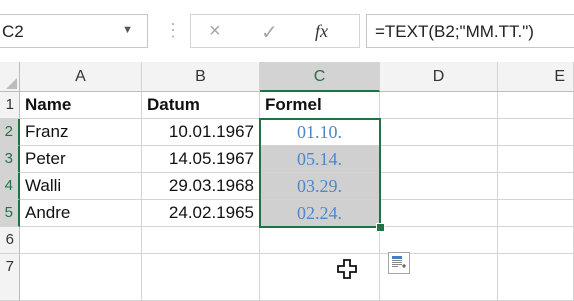  Describe the element at coordinates (321, 31) in the screenshot. I see `insert-function-icon: fx` at that location.